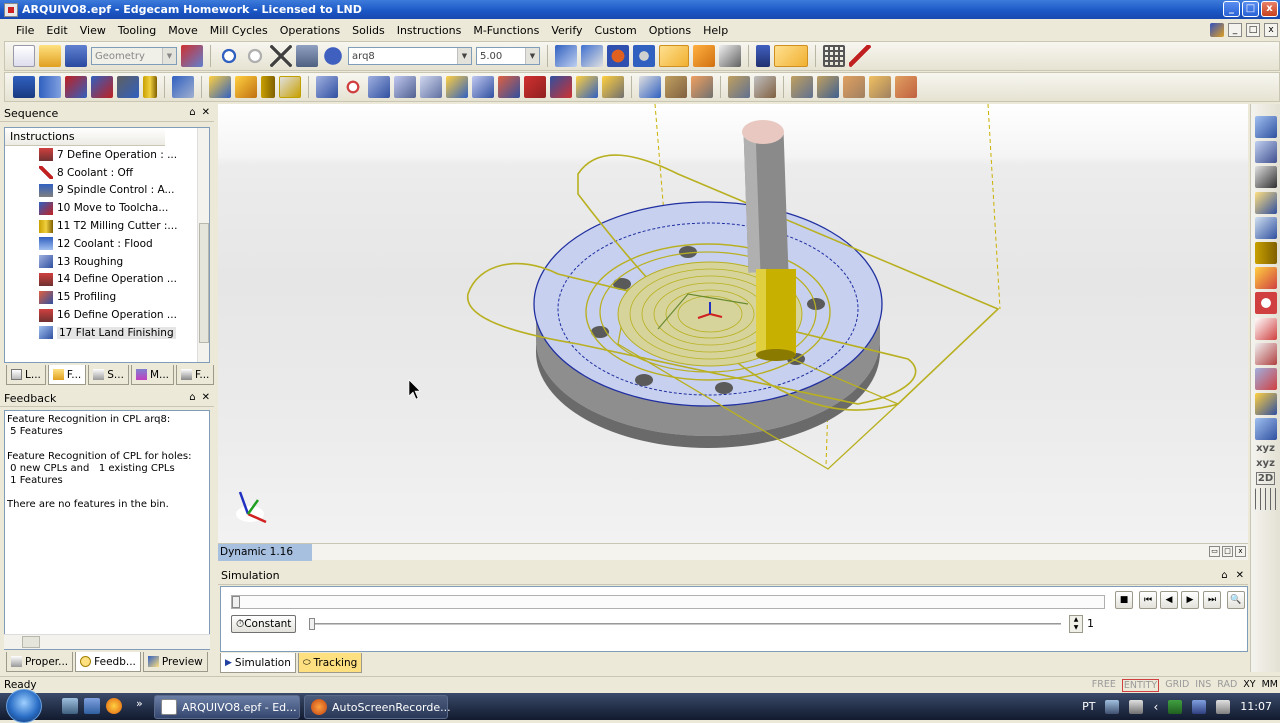 Image resolution: width=1280 pixels, height=723 pixels. Describe the element at coordinates (1253, 30) in the screenshot. I see `mdi-restore-button: □` at that location.